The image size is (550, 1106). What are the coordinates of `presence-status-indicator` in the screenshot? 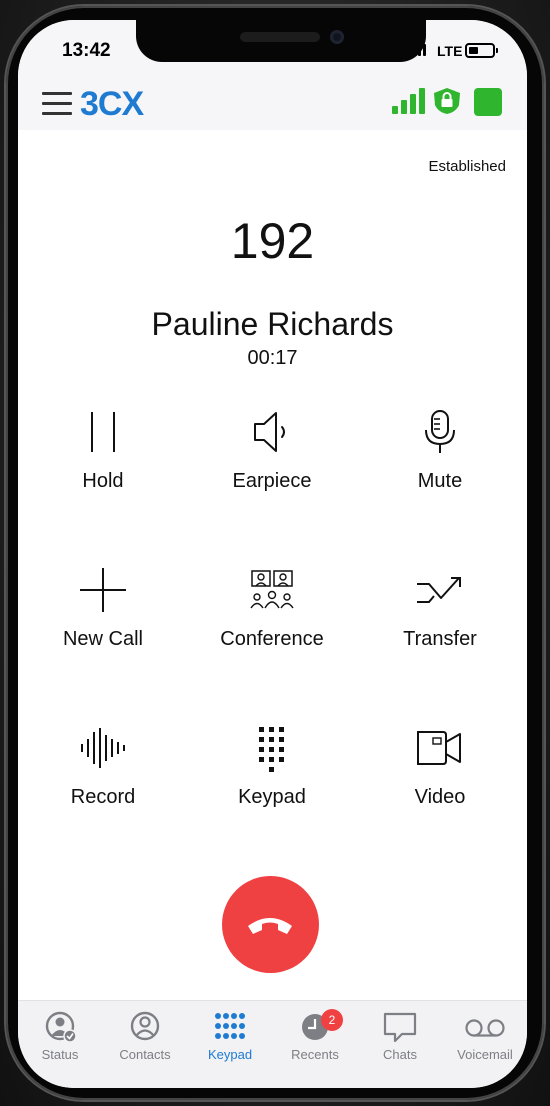 It's located at (488, 102).